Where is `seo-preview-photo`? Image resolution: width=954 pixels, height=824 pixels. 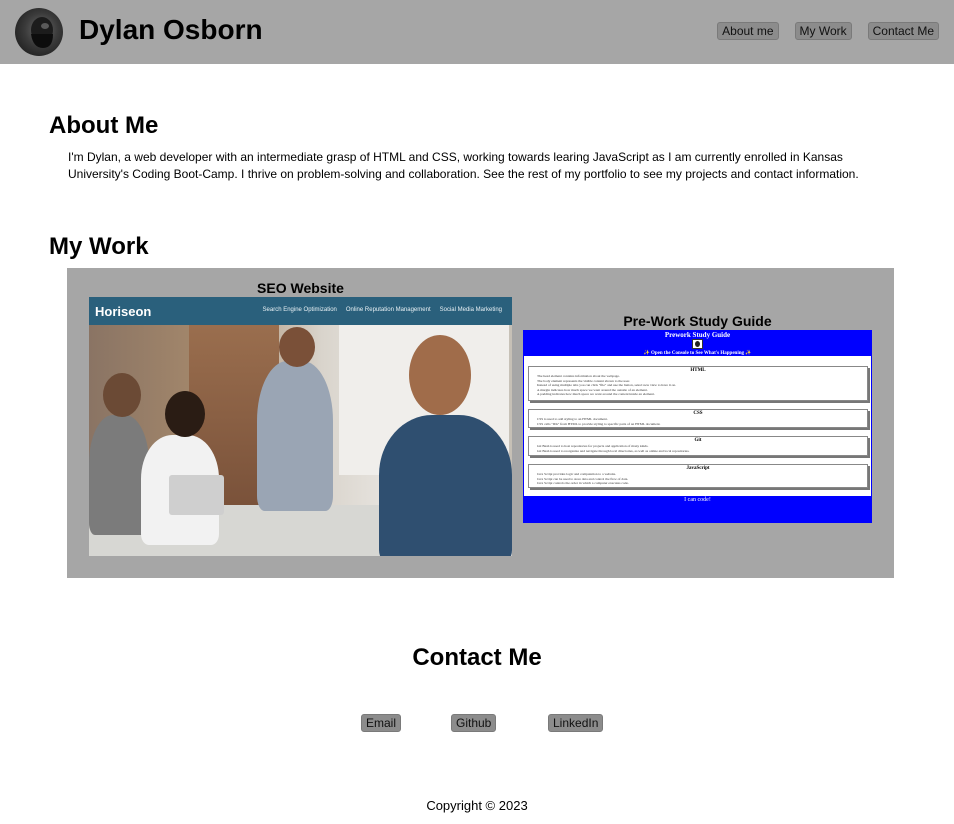
seo-preview-photo is located at coordinates (300, 440).